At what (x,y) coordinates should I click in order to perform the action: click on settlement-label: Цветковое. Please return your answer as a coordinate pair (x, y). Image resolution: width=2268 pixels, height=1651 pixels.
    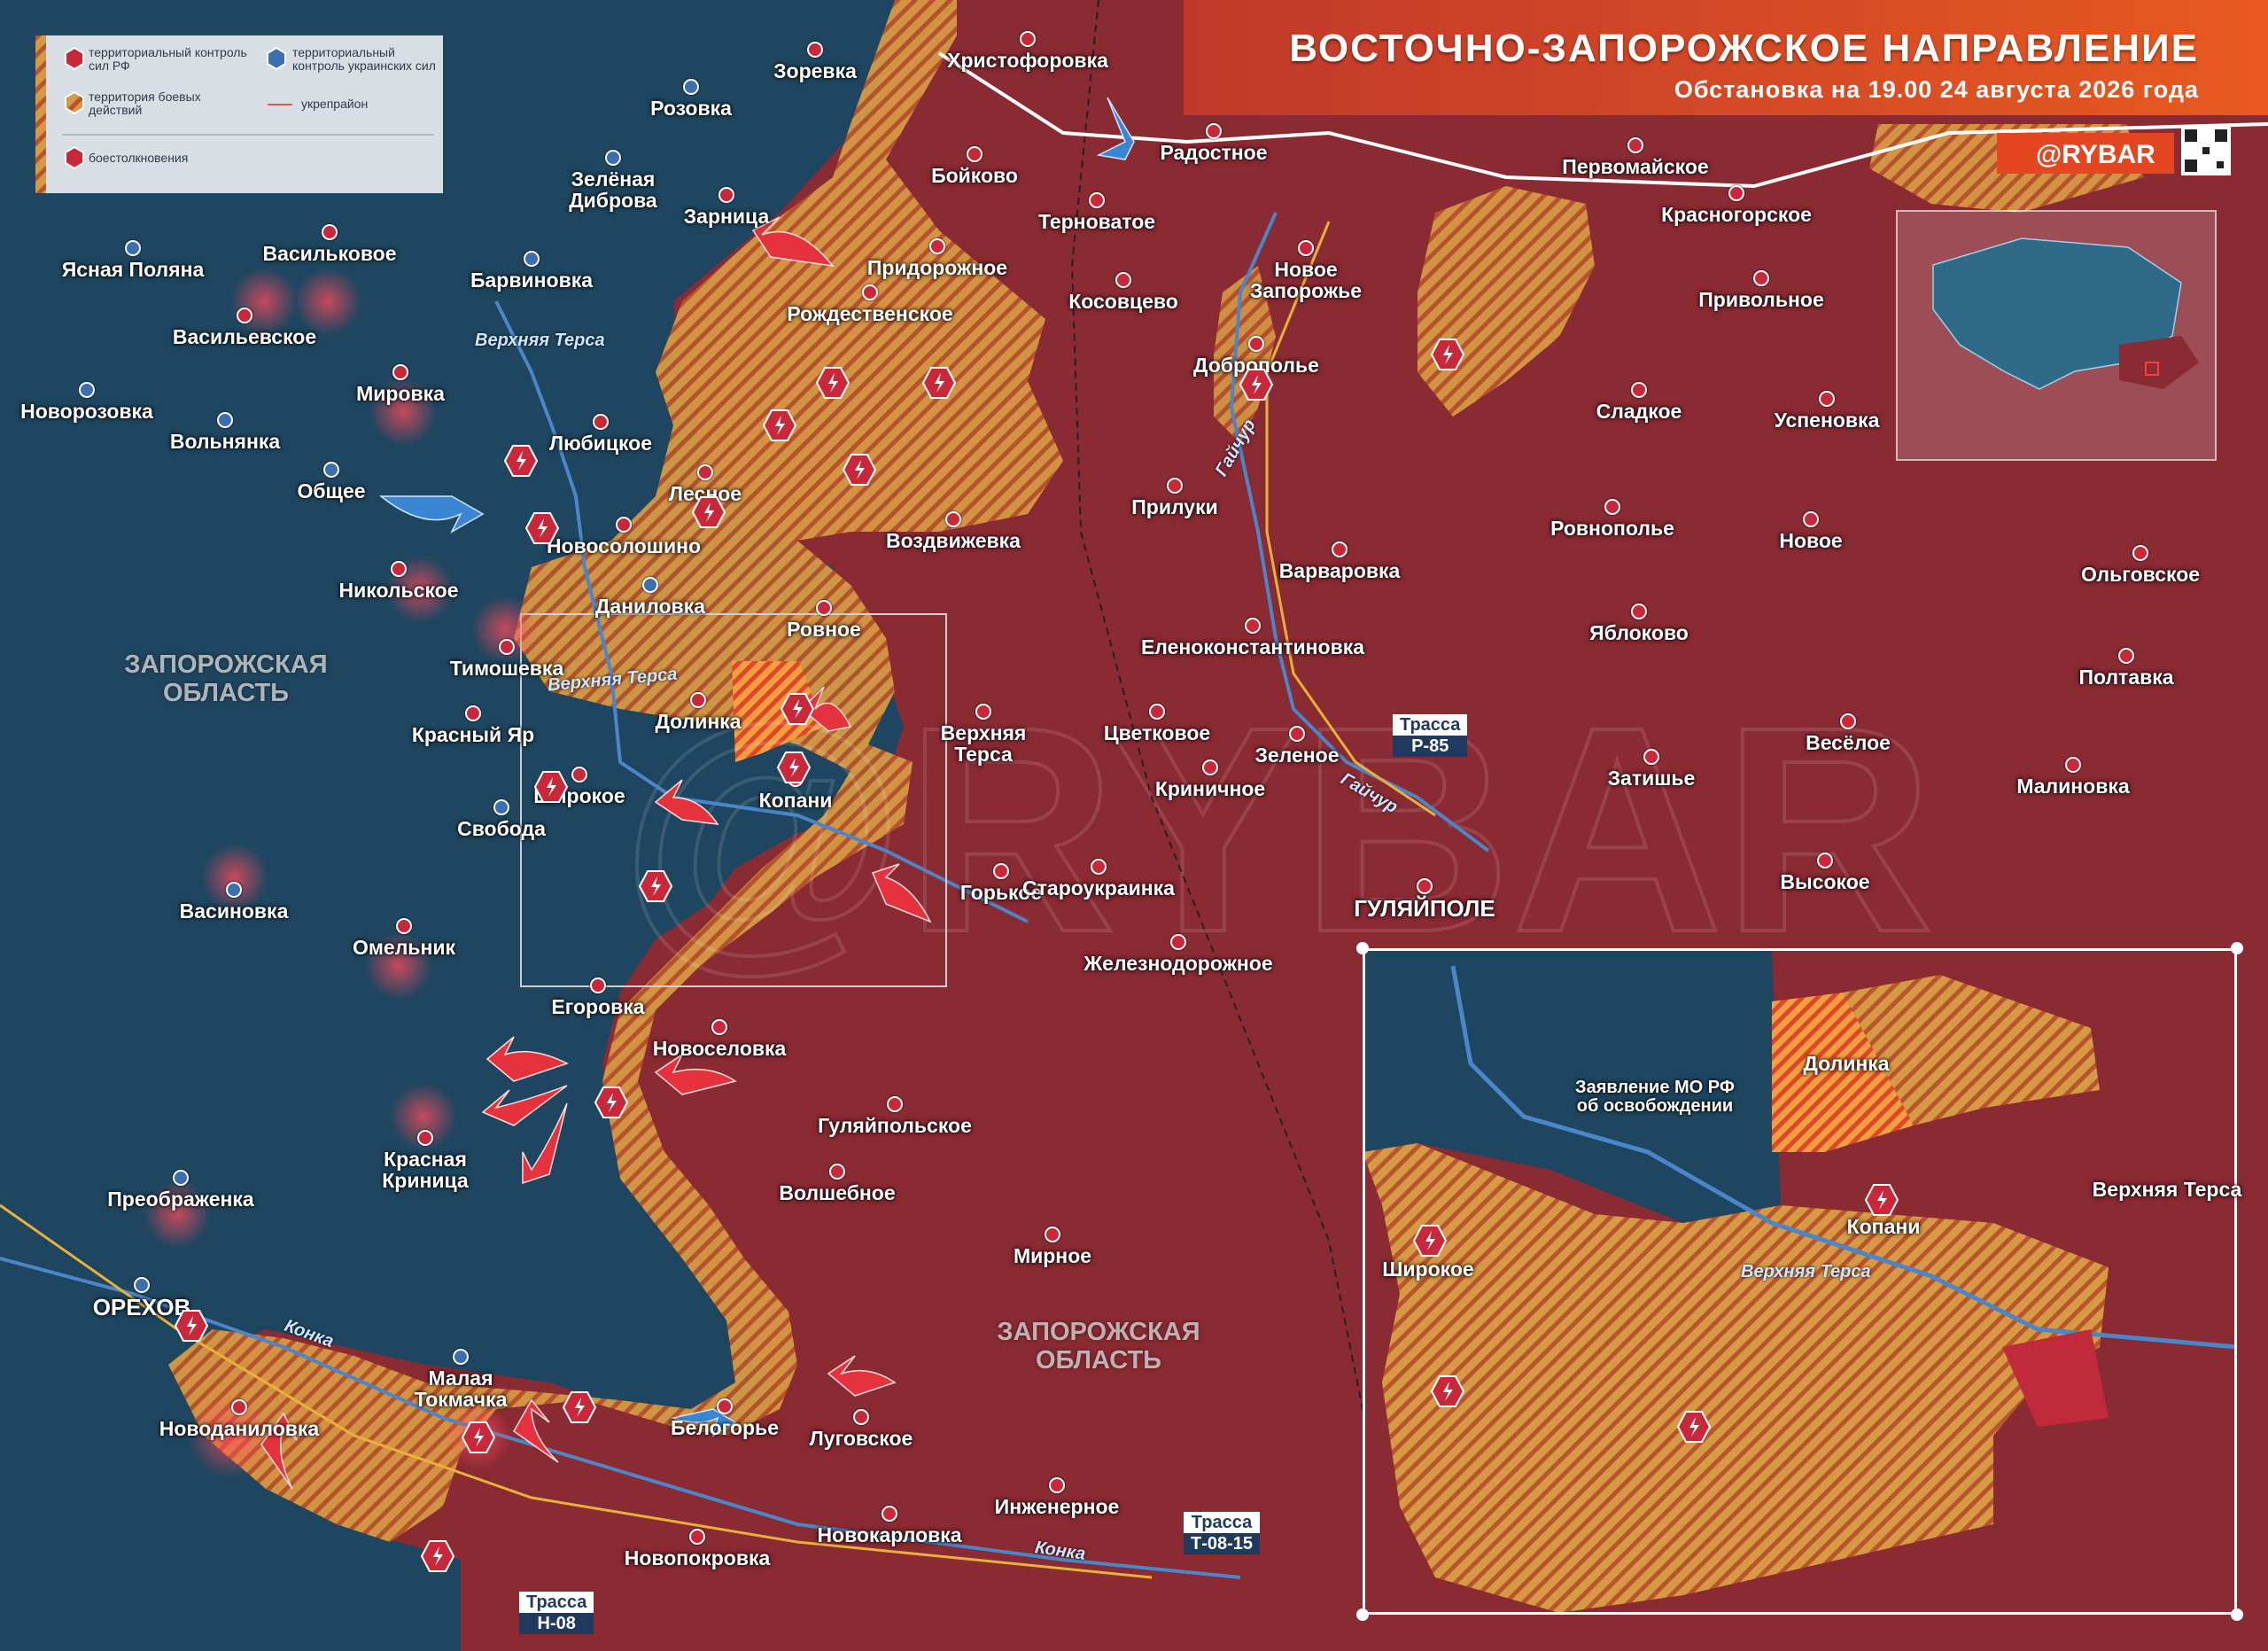
    Looking at the image, I should click on (1157, 732).